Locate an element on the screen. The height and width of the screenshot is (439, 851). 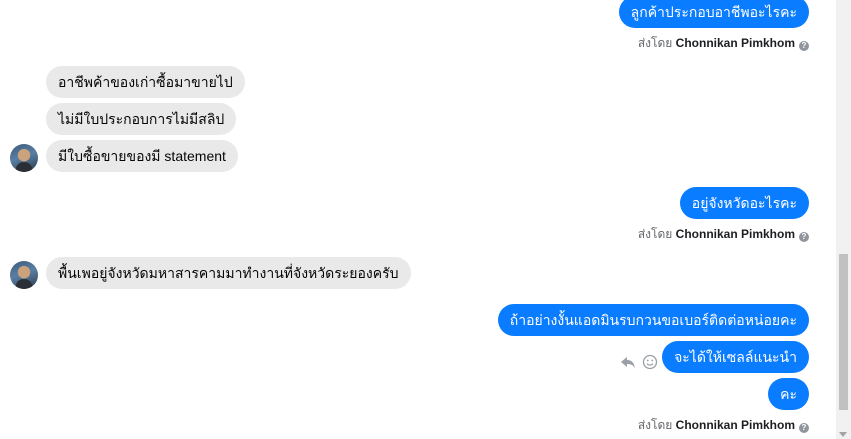
message-outgoing: อยู่จังหวัดอะไรคะ is located at coordinates (744, 203).